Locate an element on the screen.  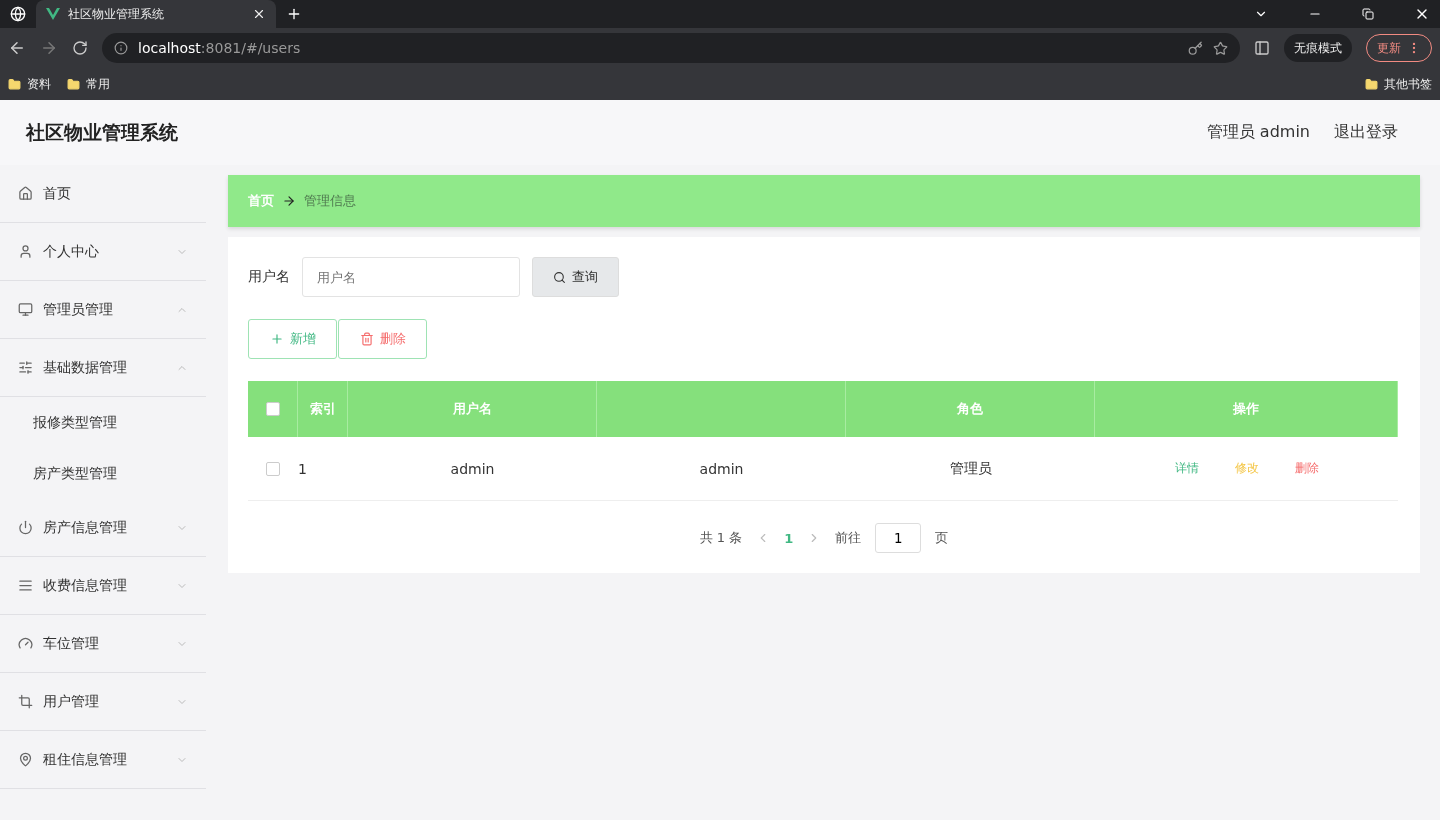
restore-icon is located at coordinates (1368, 14).